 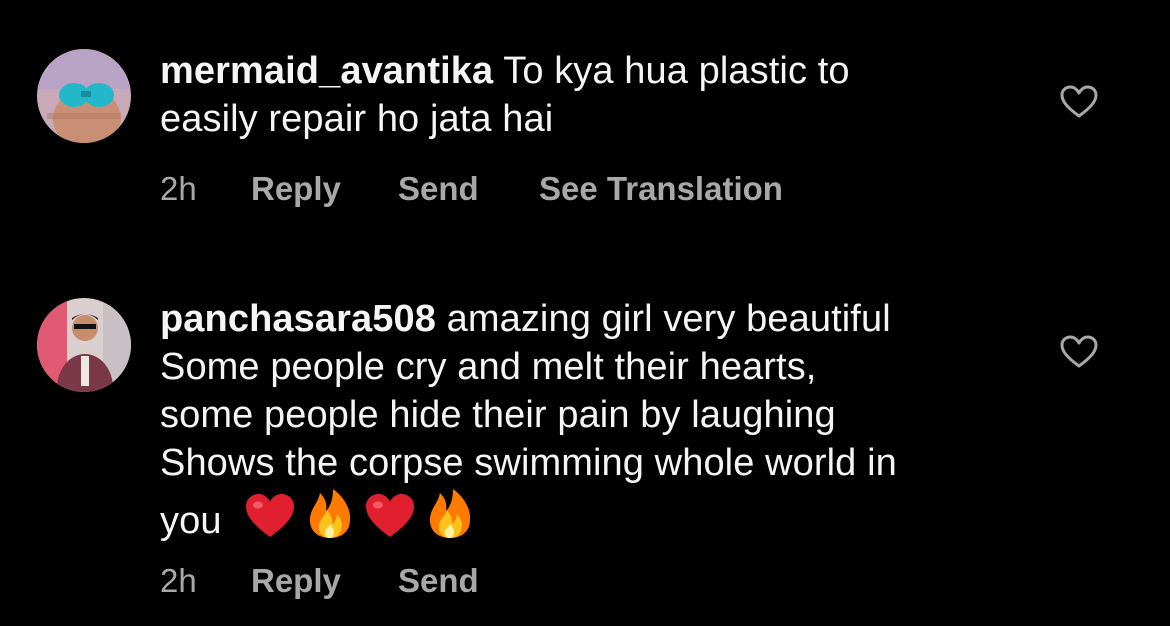 What do you see at coordinates (528, 463) in the screenshot?
I see `comment-text-line: Shows the corpse swimming whole world in` at bounding box center [528, 463].